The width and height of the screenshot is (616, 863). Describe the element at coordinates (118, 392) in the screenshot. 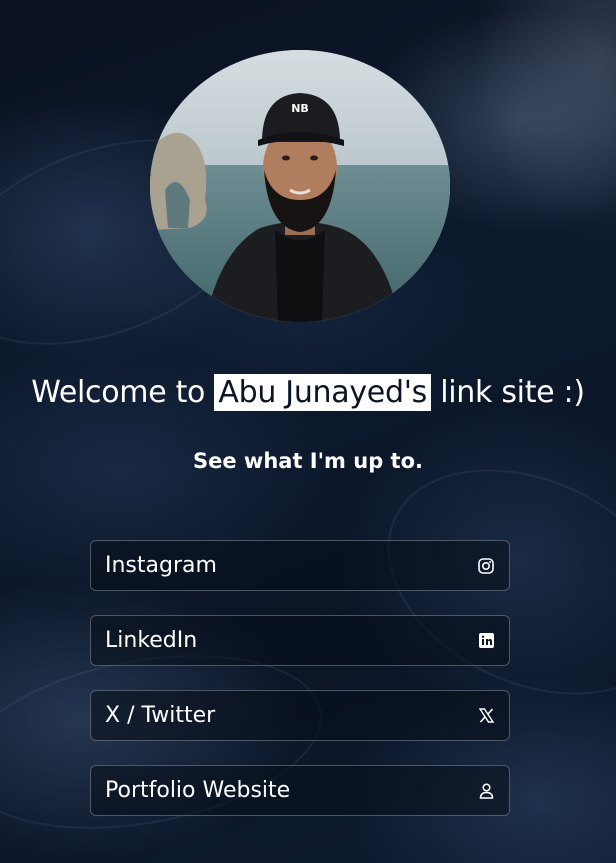

I see `headline-prefix: Welcome to` at that location.